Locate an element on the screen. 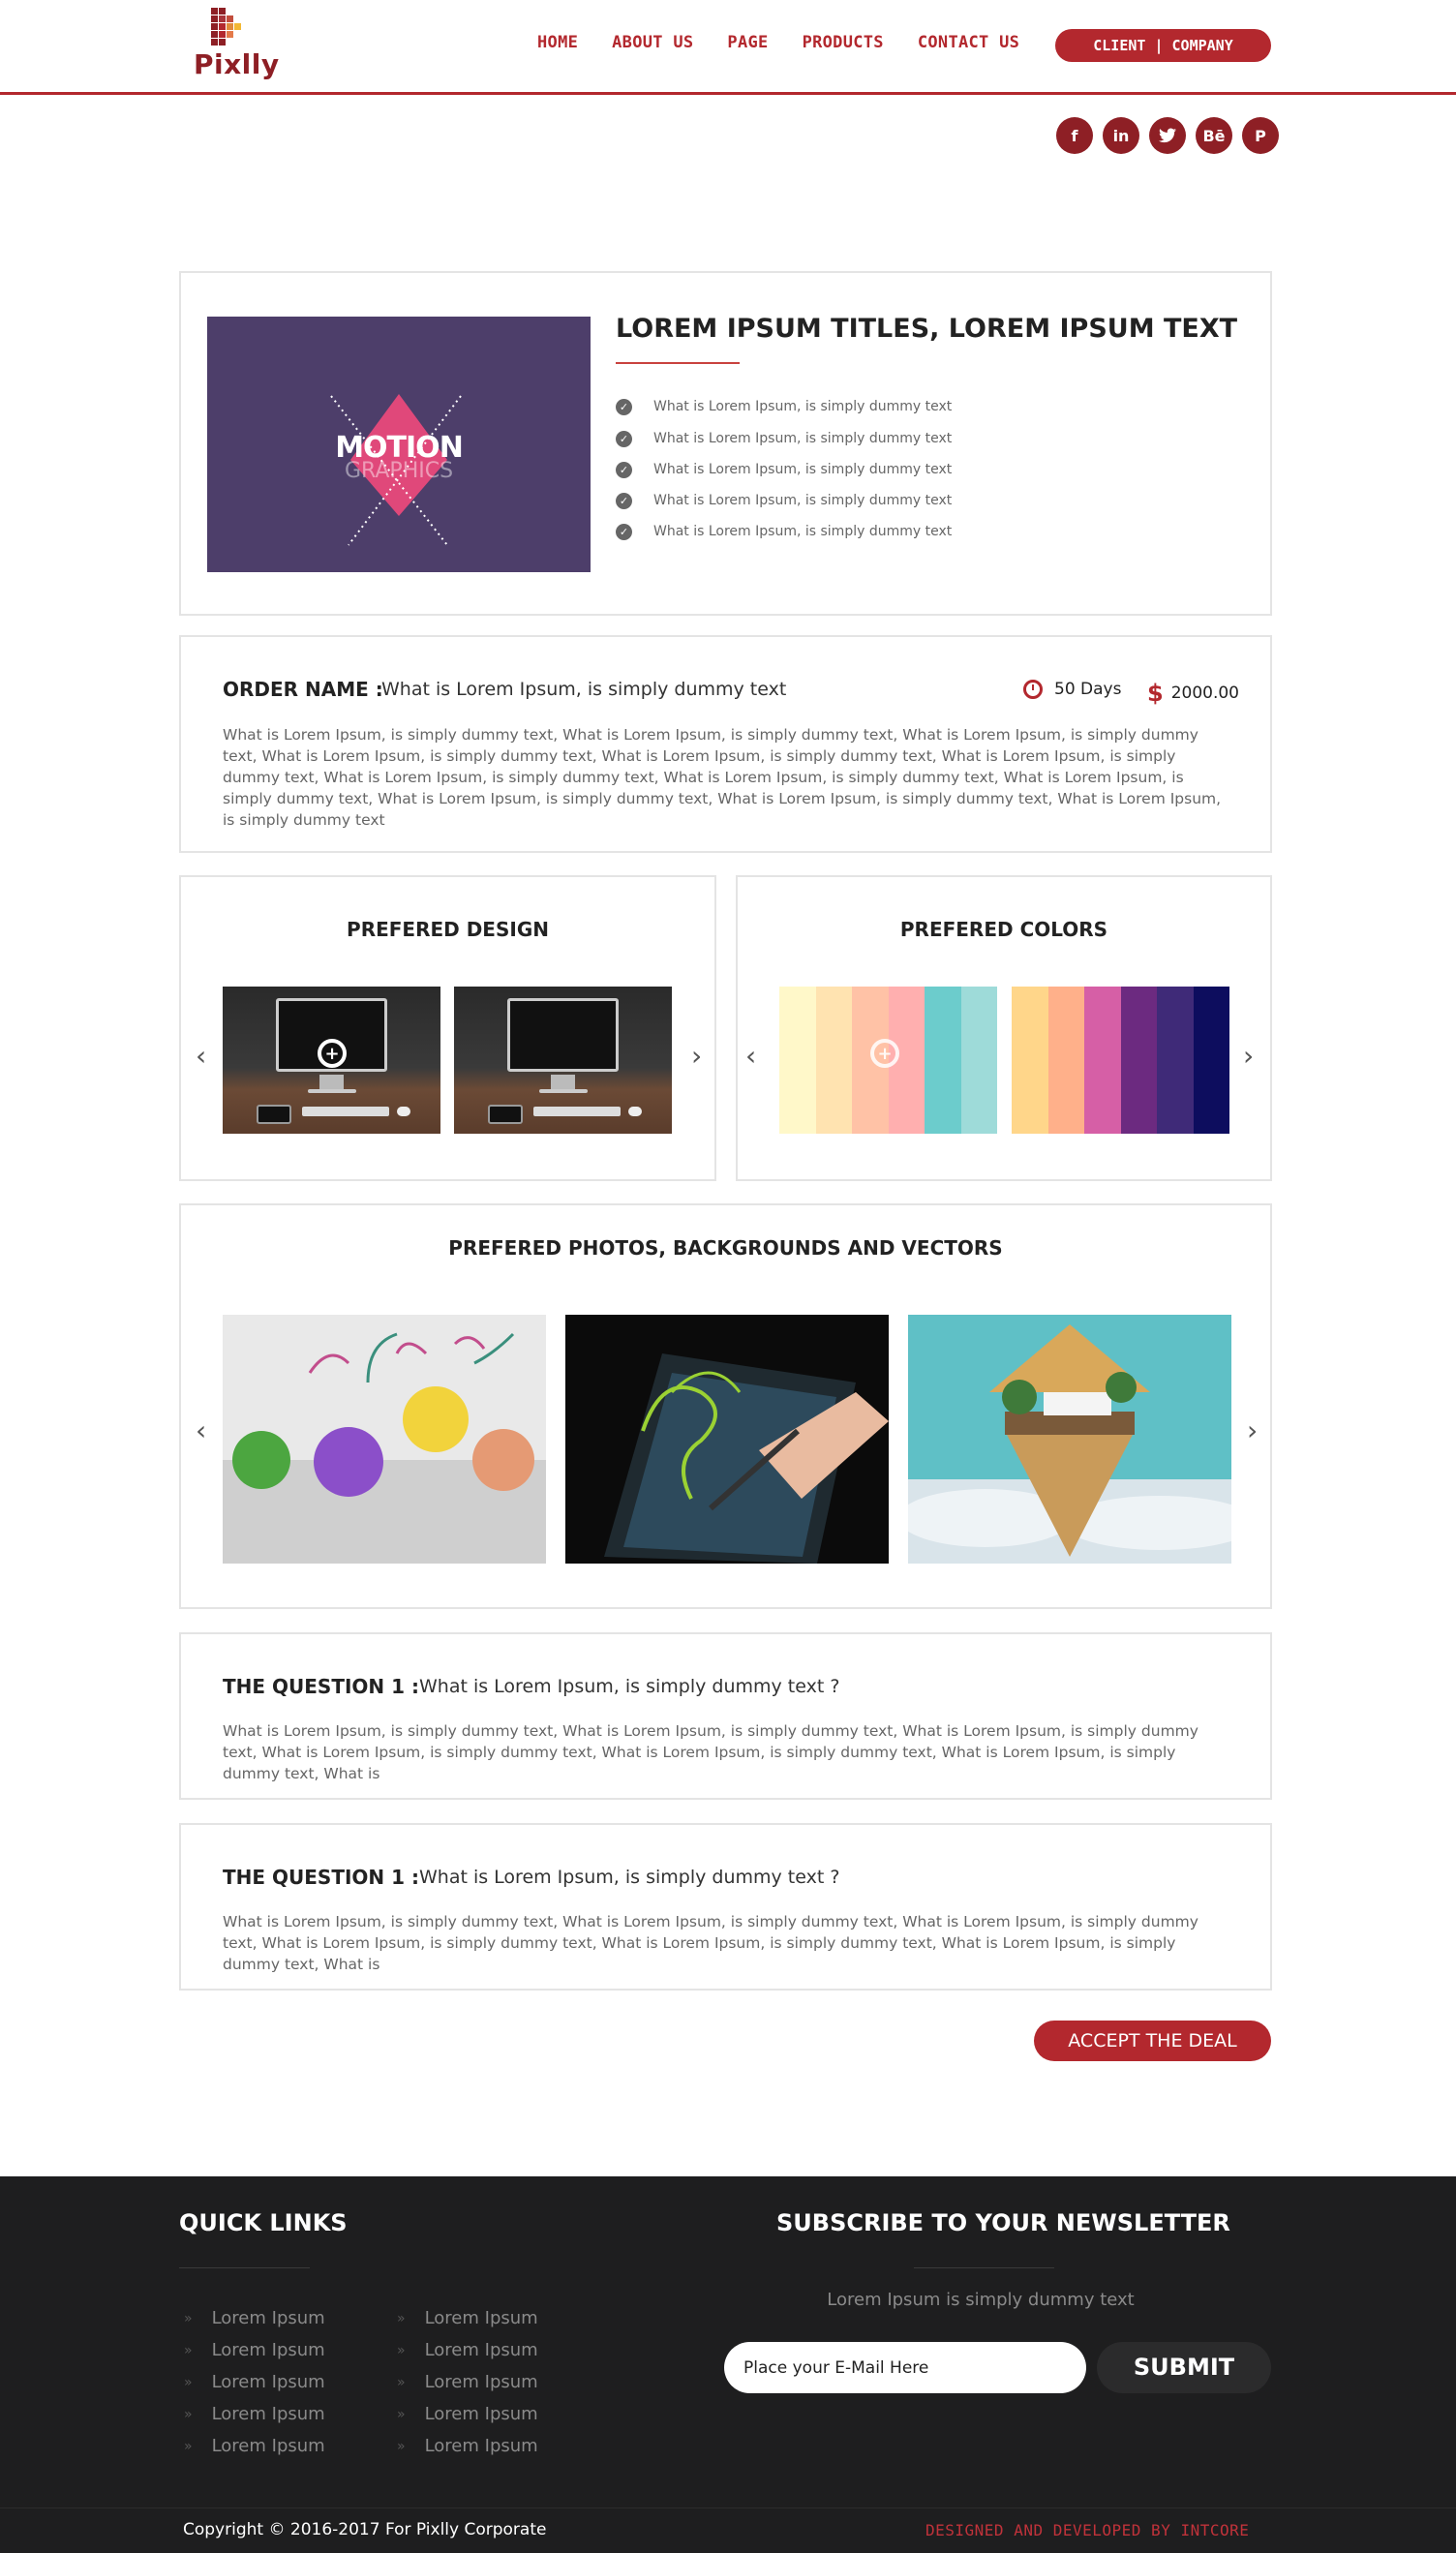 The image size is (1456, 2553). newsletter-email-input is located at coordinates (905, 2368).